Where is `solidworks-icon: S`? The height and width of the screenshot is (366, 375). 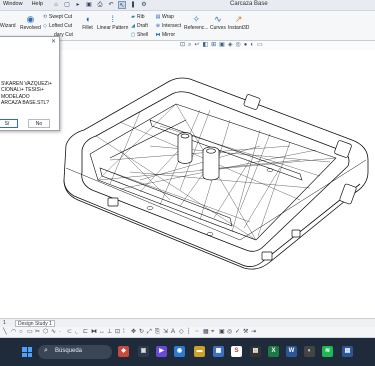 solidworks-icon: S is located at coordinates (236, 351).